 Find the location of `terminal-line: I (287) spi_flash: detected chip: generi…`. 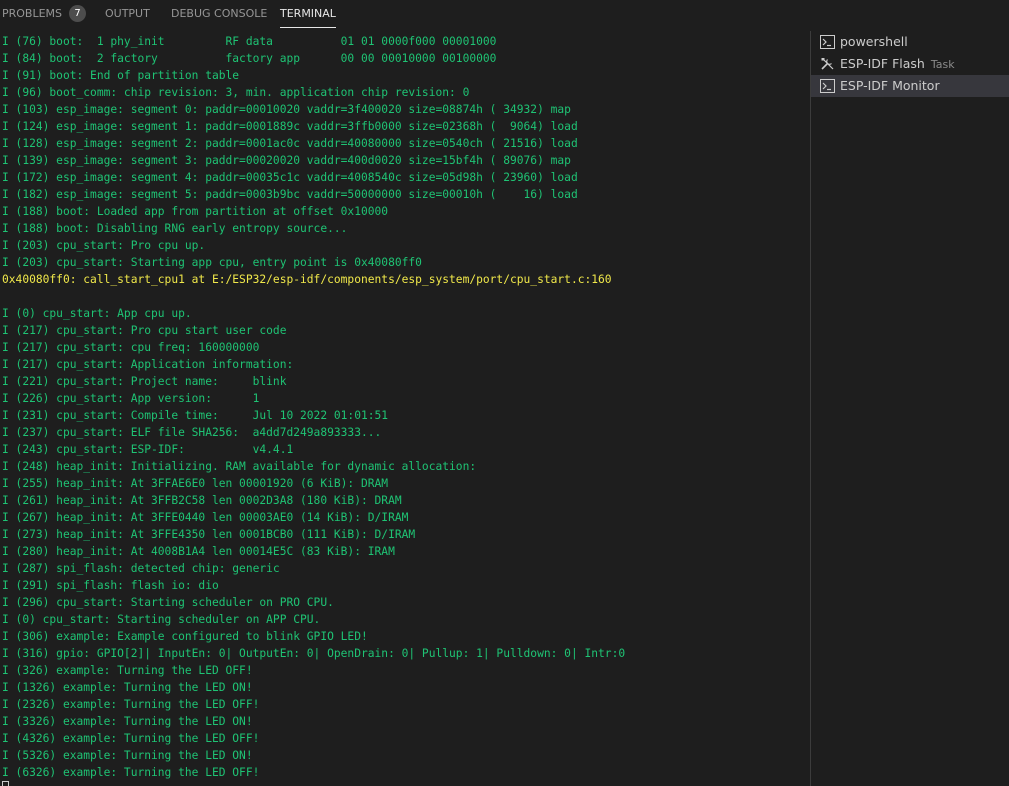

terminal-line: I (287) spi_flash: detected chip: generi… is located at coordinates (141, 568).